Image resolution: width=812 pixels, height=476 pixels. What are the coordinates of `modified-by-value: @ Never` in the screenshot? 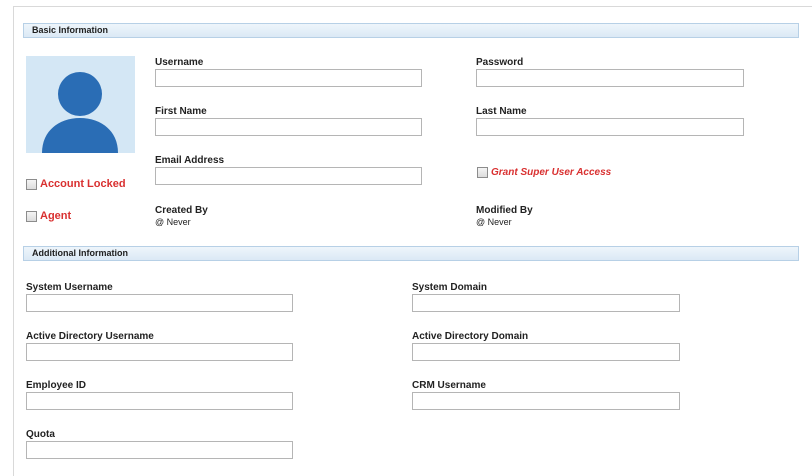 It's located at (494, 222).